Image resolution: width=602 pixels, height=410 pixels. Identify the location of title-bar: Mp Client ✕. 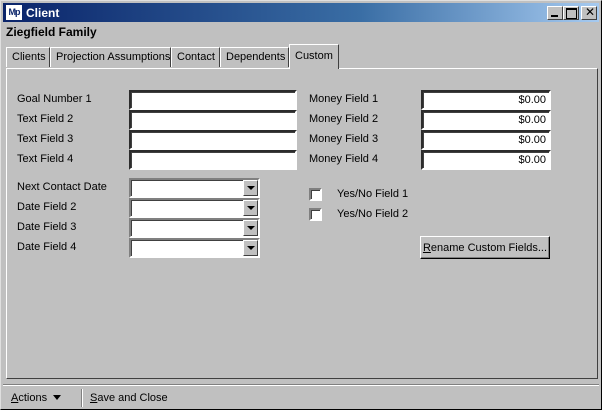
(301, 12).